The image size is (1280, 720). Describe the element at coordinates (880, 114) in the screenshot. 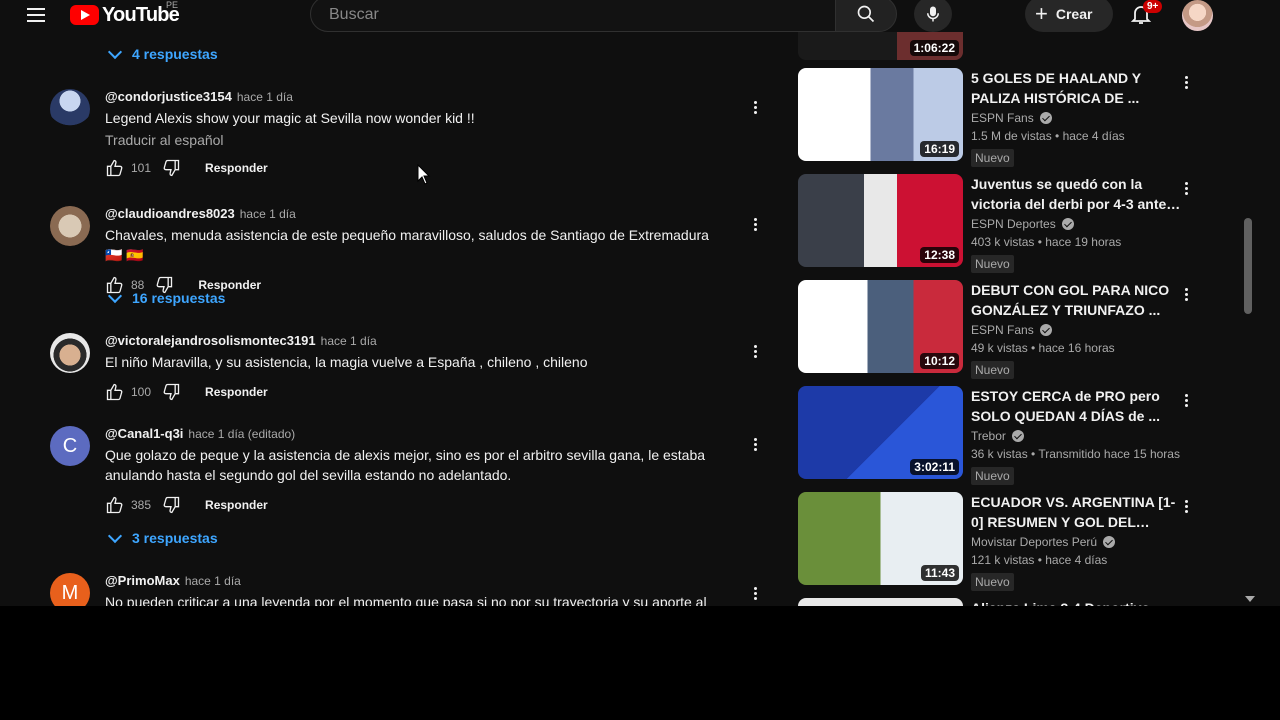

I see `video-thumbnail: 16:19` at that location.